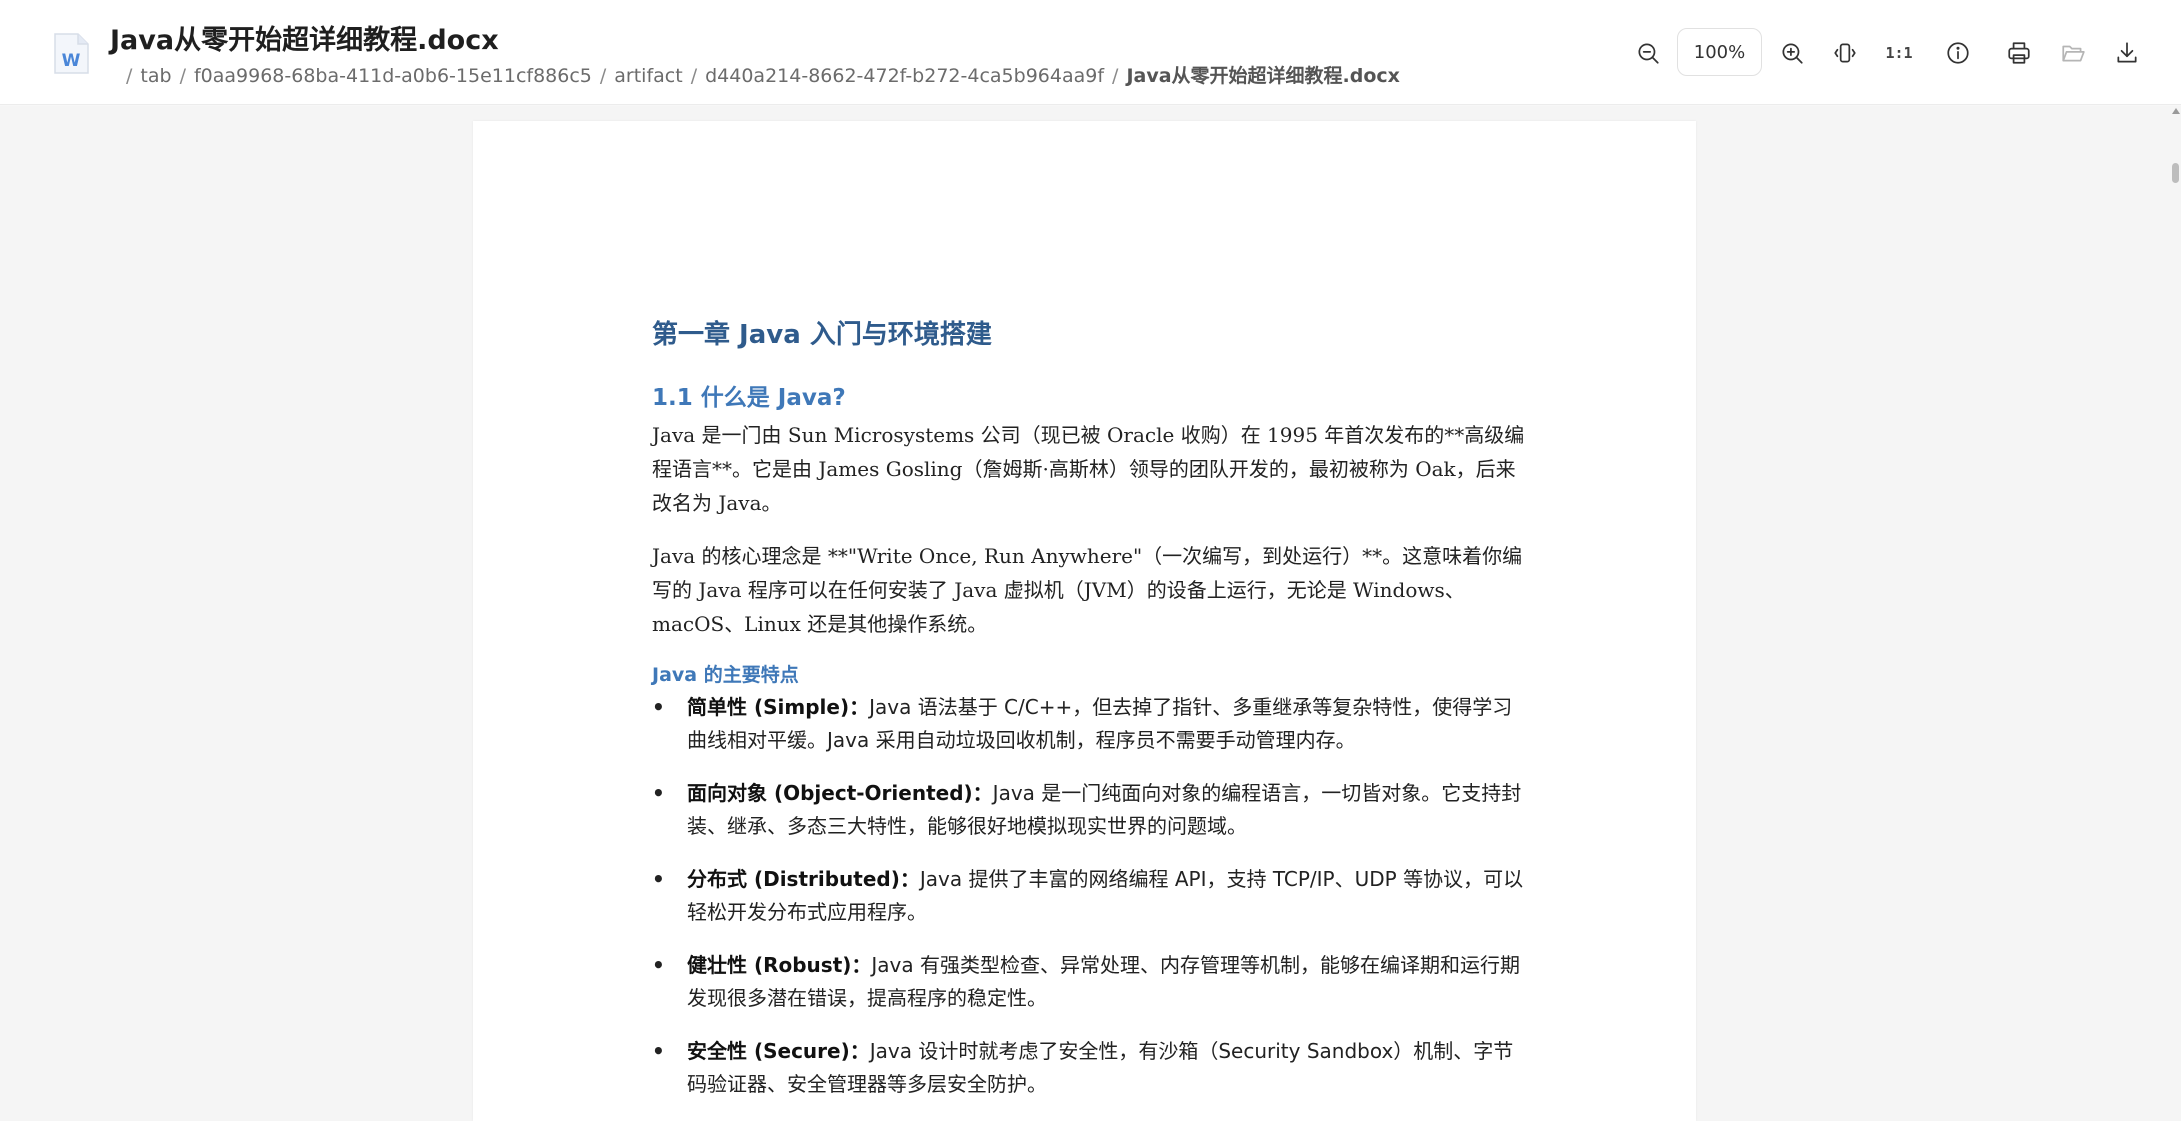 Image resolution: width=2181 pixels, height=1121 pixels. Describe the element at coordinates (304, 40) in the screenshot. I see `document-title: Java从零开始超详细教程.docx` at that location.